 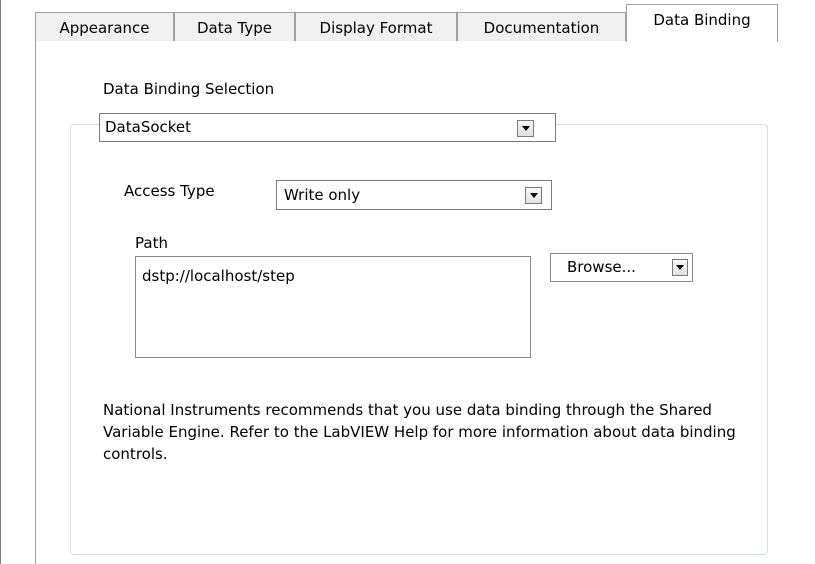 What do you see at coordinates (702, 23) in the screenshot?
I see `tab-data-binding: Data Binding` at bounding box center [702, 23].